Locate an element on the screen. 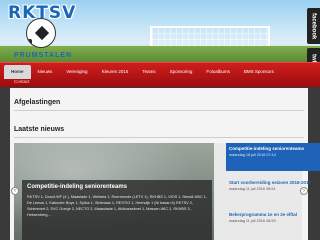 The height and width of the screenshot is (240, 320). nav-item-nieuws: Nieuws is located at coordinates (45, 72).